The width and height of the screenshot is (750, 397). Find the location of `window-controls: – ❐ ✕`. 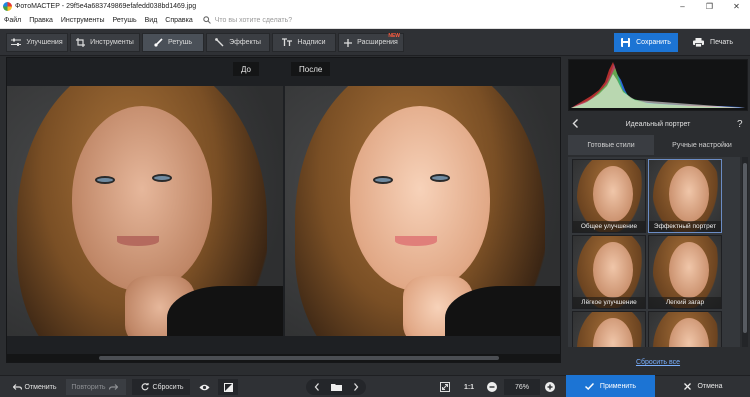

window-controls: – ❐ ✕ is located at coordinates (709, 6).